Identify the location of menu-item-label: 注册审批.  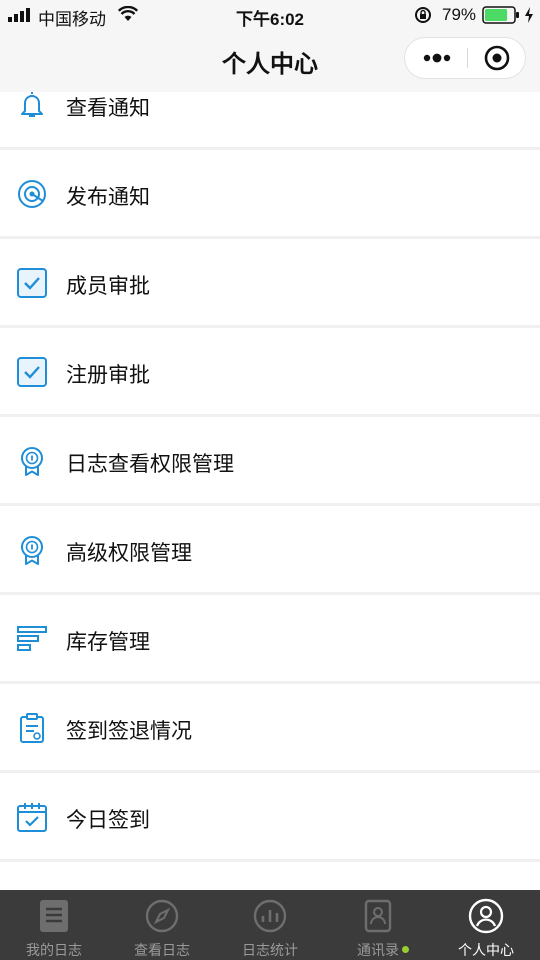
(108, 375).